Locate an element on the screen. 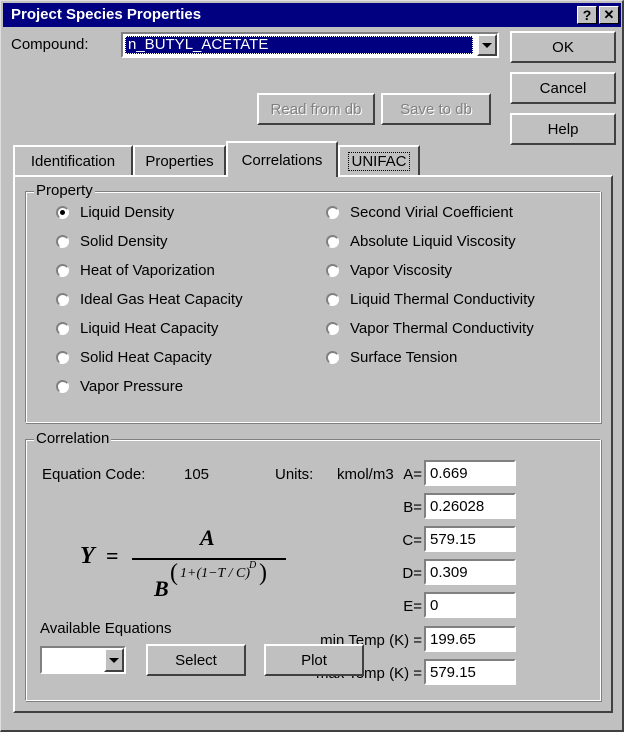 Image resolution: width=624 pixels, height=732 pixels. radio-heat-of-vaporization: Heat of Vaporization is located at coordinates (135, 270).